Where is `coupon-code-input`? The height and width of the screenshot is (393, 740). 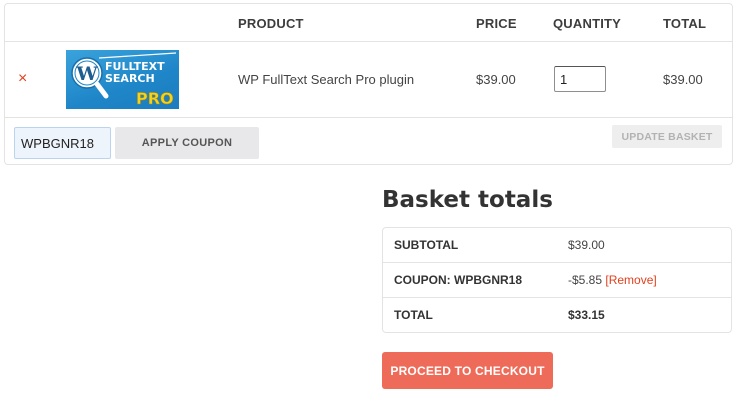 coupon-code-input is located at coordinates (62, 143).